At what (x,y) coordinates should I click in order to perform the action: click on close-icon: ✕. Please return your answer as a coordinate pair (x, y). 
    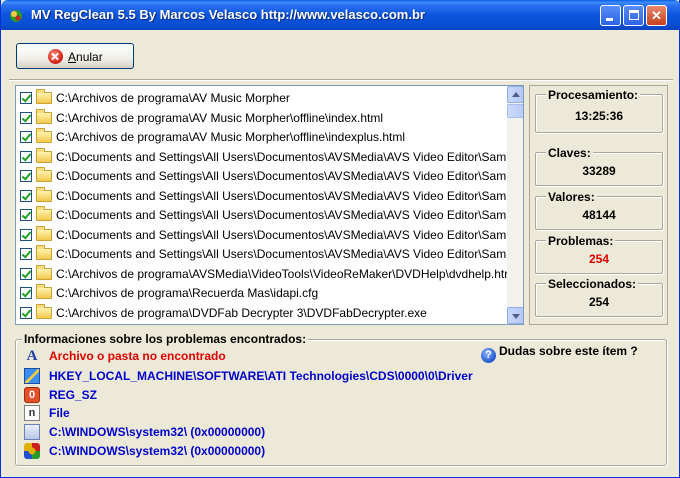
    Looking at the image, I should click on (656, 15).